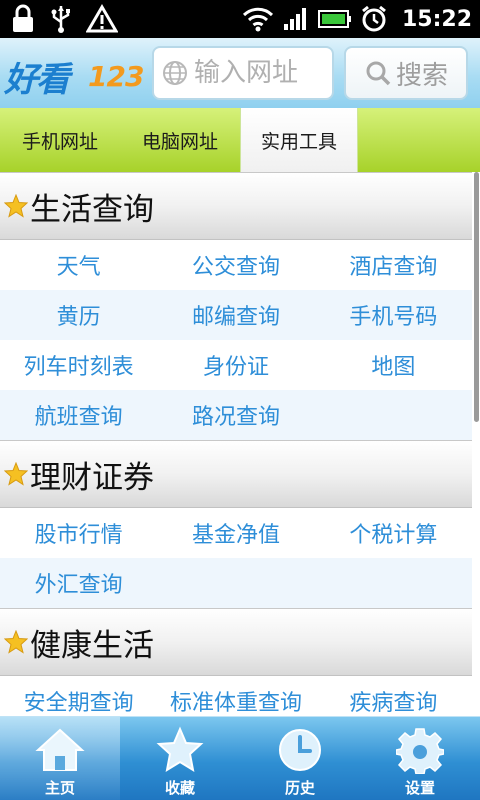  What do you see at coordinates (299, 788) in the screenshot?
I see `nav-label: 历史` at bounding box center [299, 788].